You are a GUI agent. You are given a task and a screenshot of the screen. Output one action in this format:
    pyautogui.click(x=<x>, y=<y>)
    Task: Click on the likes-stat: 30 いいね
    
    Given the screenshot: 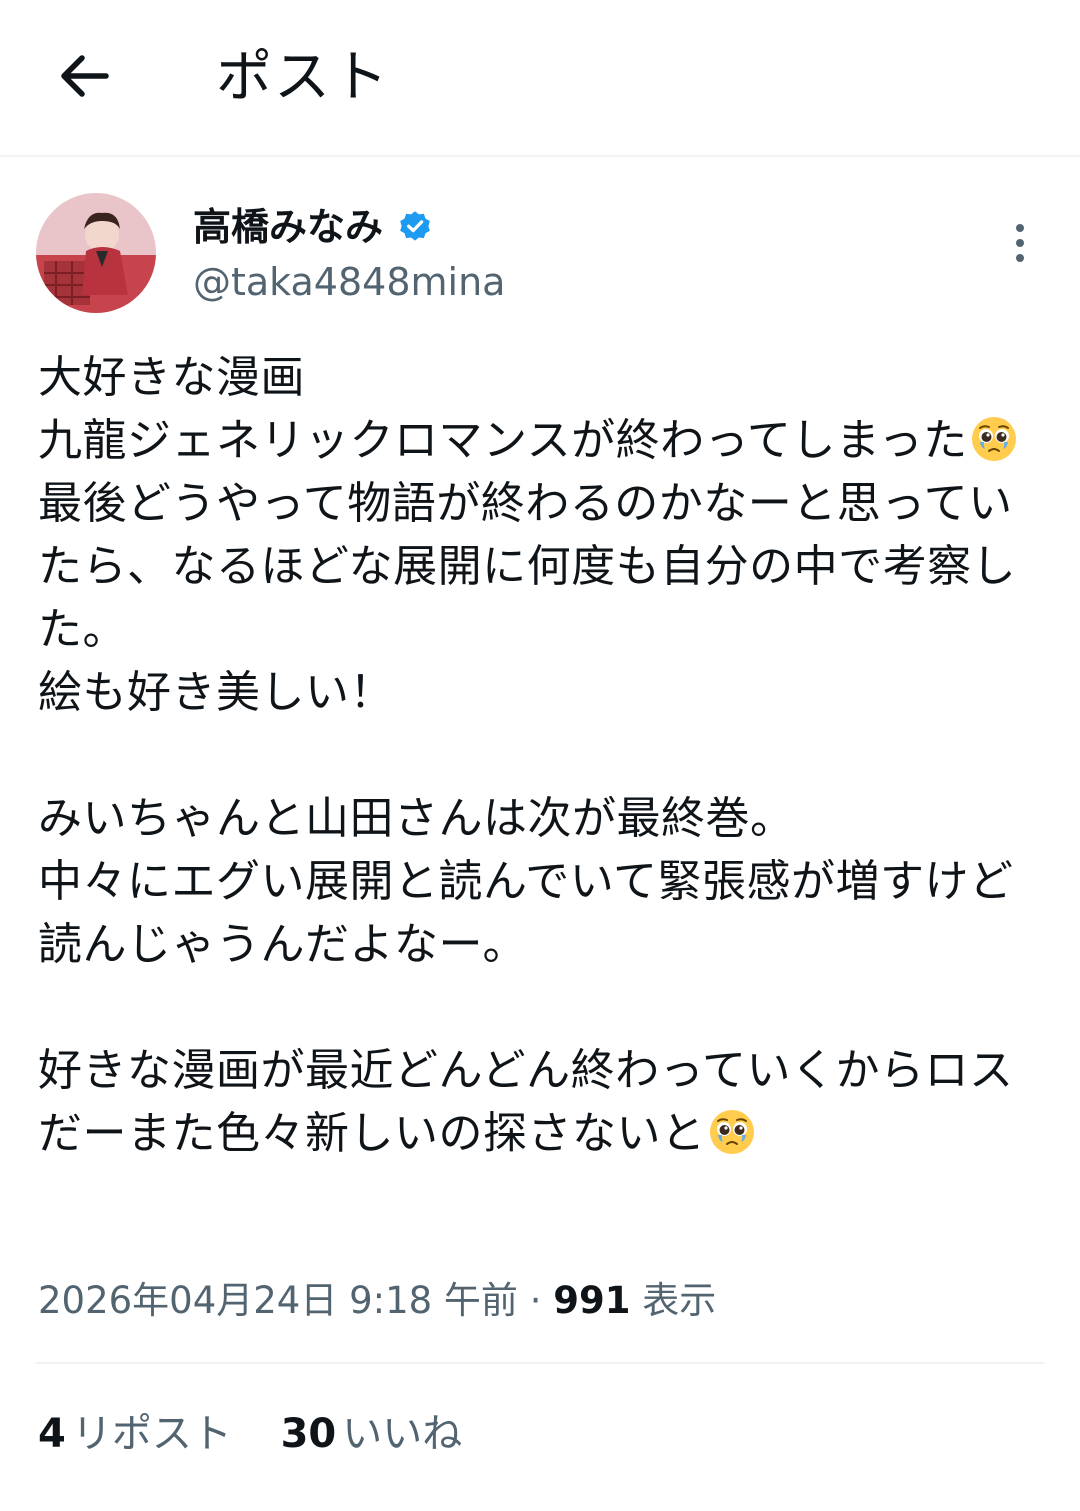 What is the action you would take?
    pyautogui.click(x=372, y=1434)
    